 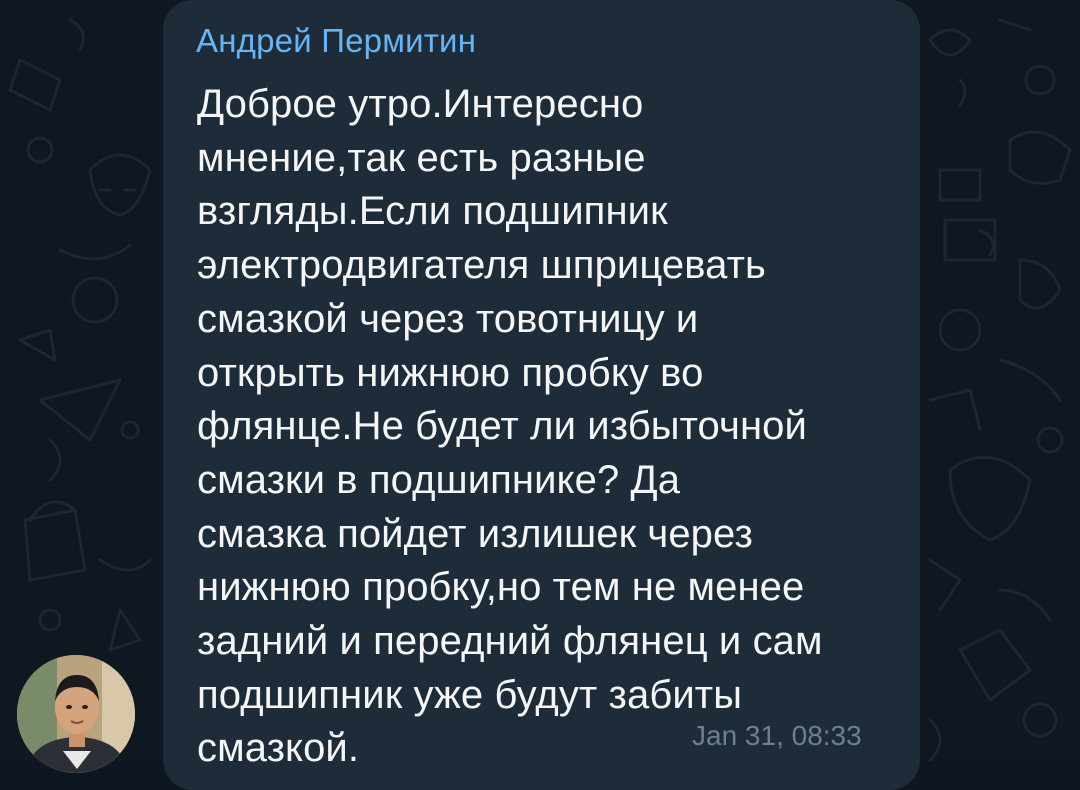 I want to click on sender-name: Андрей Пермитин, so click(x=336, y=41).